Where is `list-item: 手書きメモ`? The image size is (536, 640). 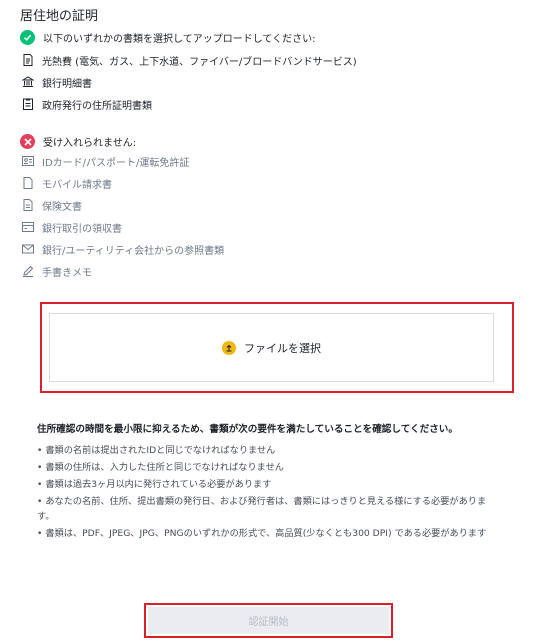 list-item: 手書きメモ is located at coordinates (123, 271).